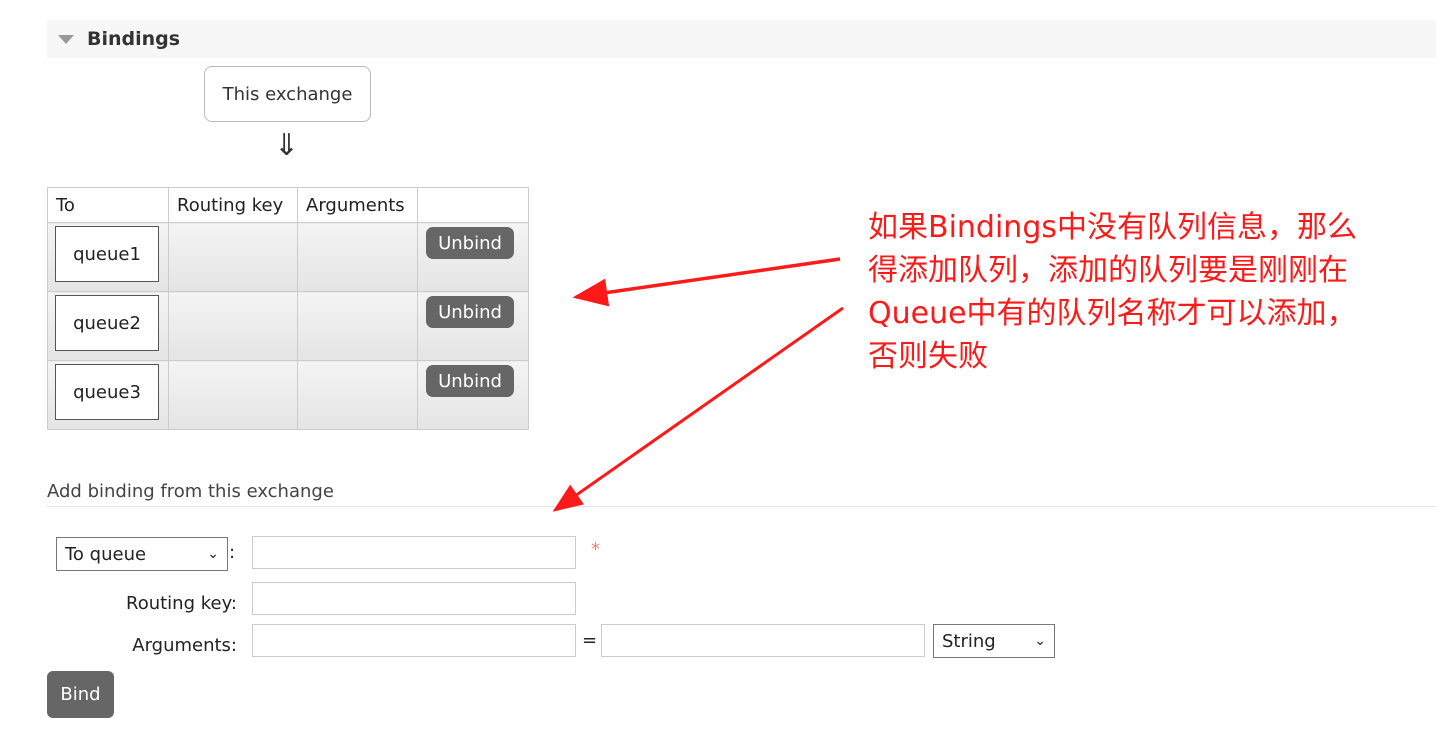 This screenshot has width=1436, height=736. I want to click on annotation-arrows, so click(698, 384).